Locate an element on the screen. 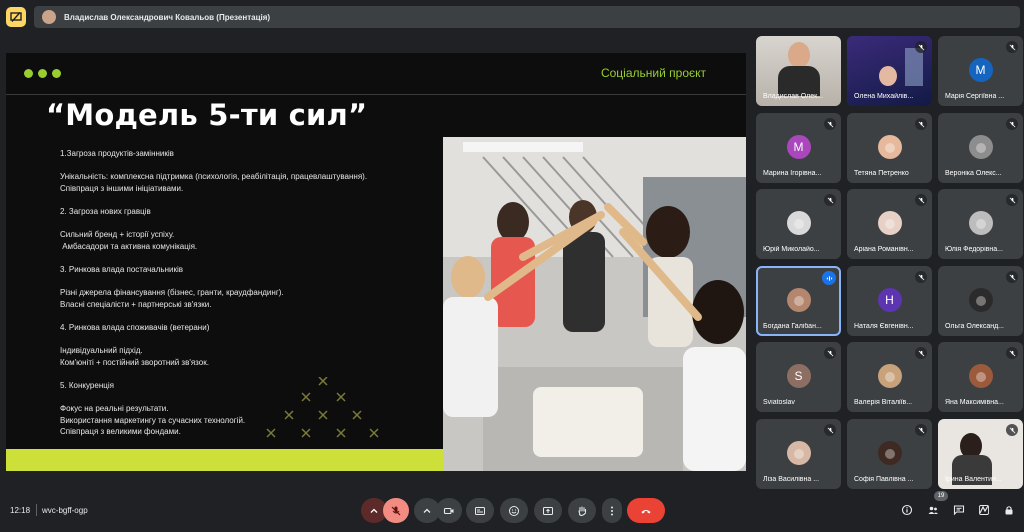 The width and height of the screenshot is (1024, 532). activities-button is located at coordinates (984, 510).